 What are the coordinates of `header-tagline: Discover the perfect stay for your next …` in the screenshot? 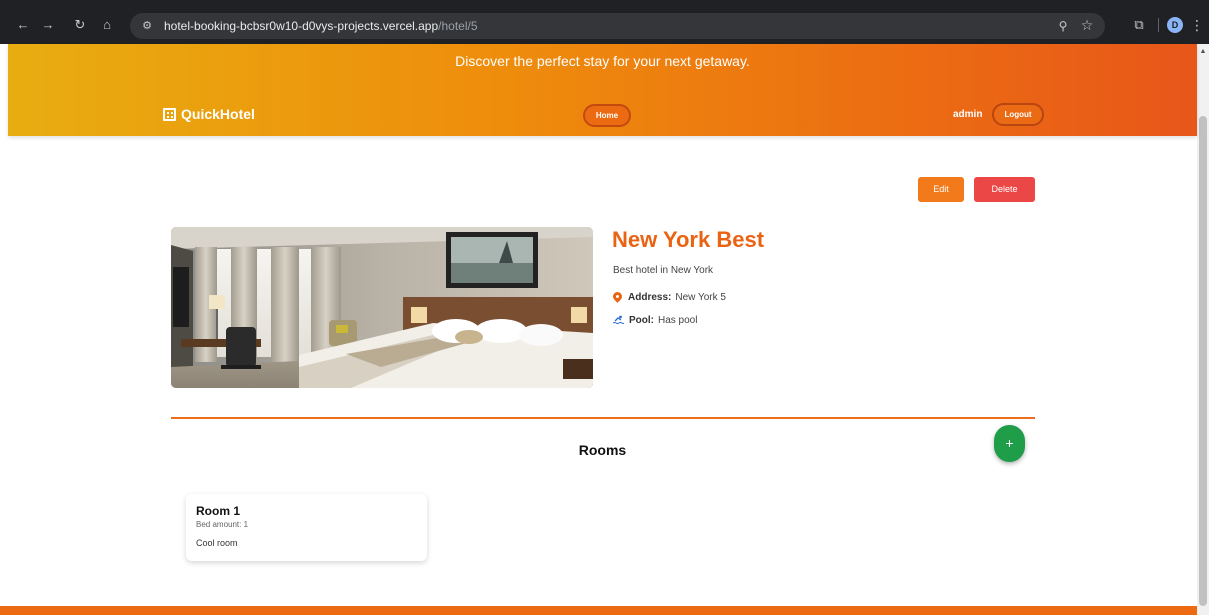 It's located at (602, 61).